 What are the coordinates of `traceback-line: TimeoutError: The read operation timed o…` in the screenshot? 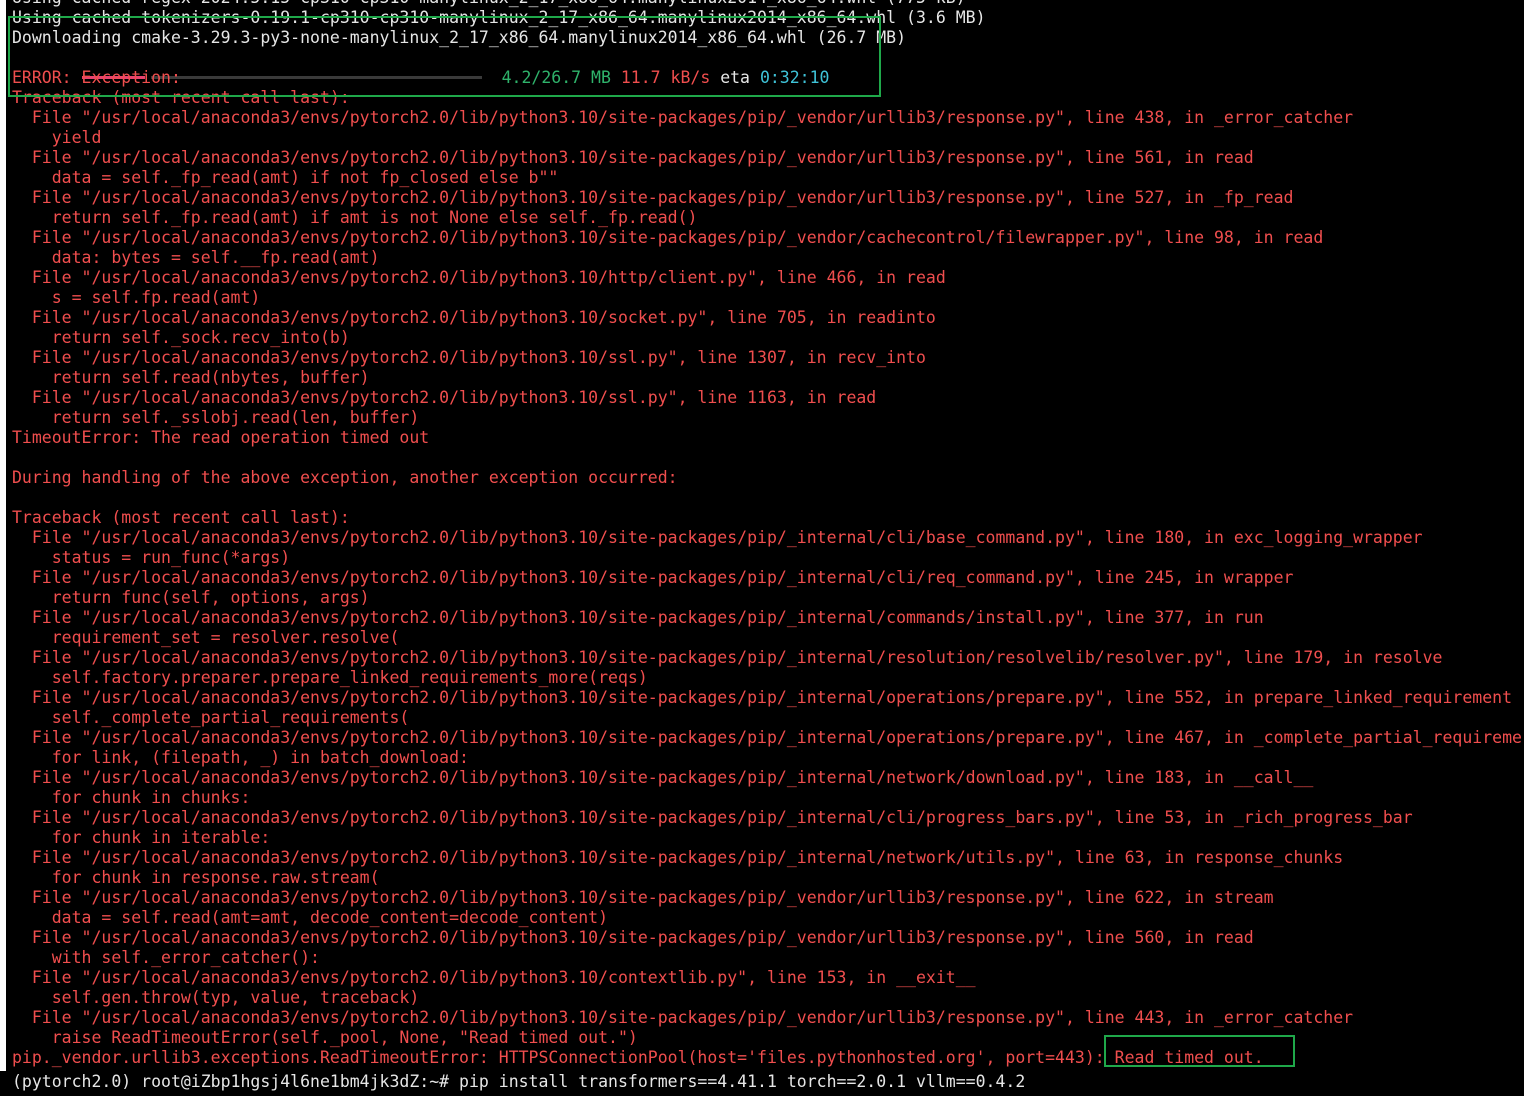 It's located at (221, 437).